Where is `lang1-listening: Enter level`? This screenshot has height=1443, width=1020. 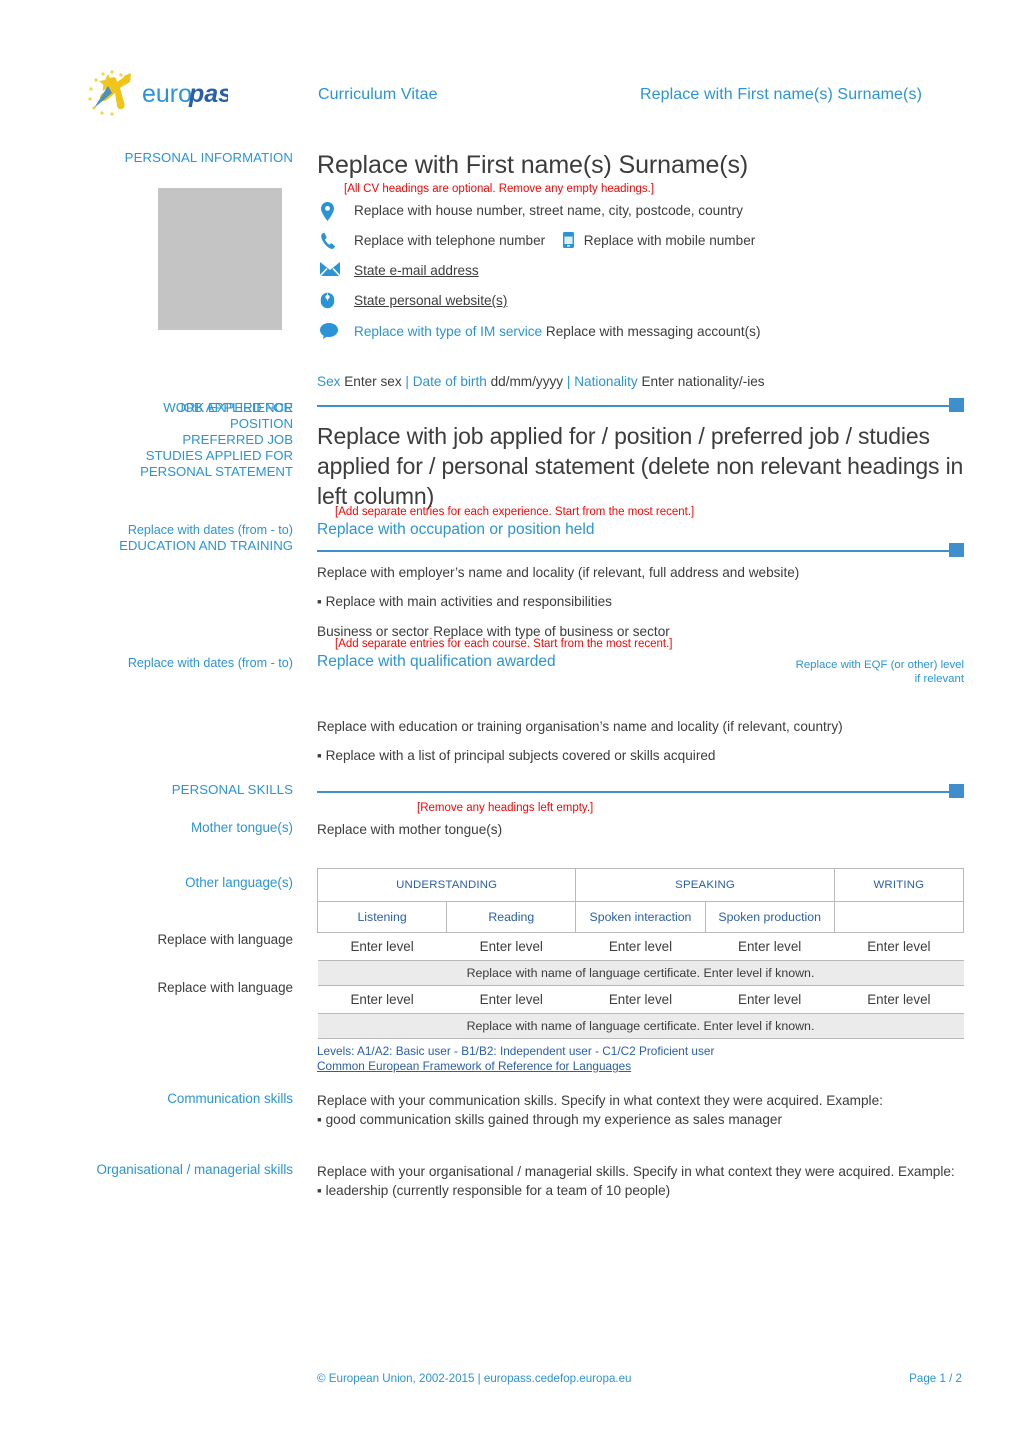
lang1-listening: Enter level is located at coordinates (382, 946).